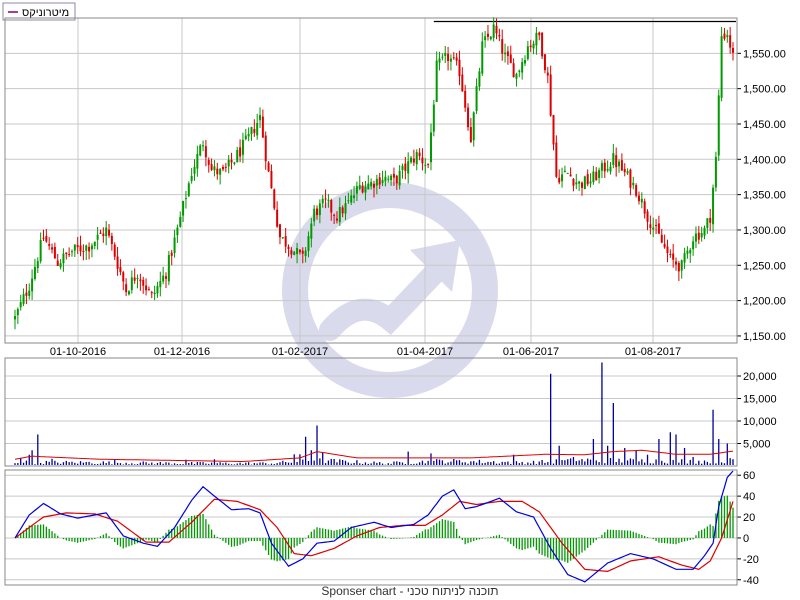 The width and height of the screenshot is (800, 600). I want to click on price-y-tick-label: 1,450.00, so click(764, 125).